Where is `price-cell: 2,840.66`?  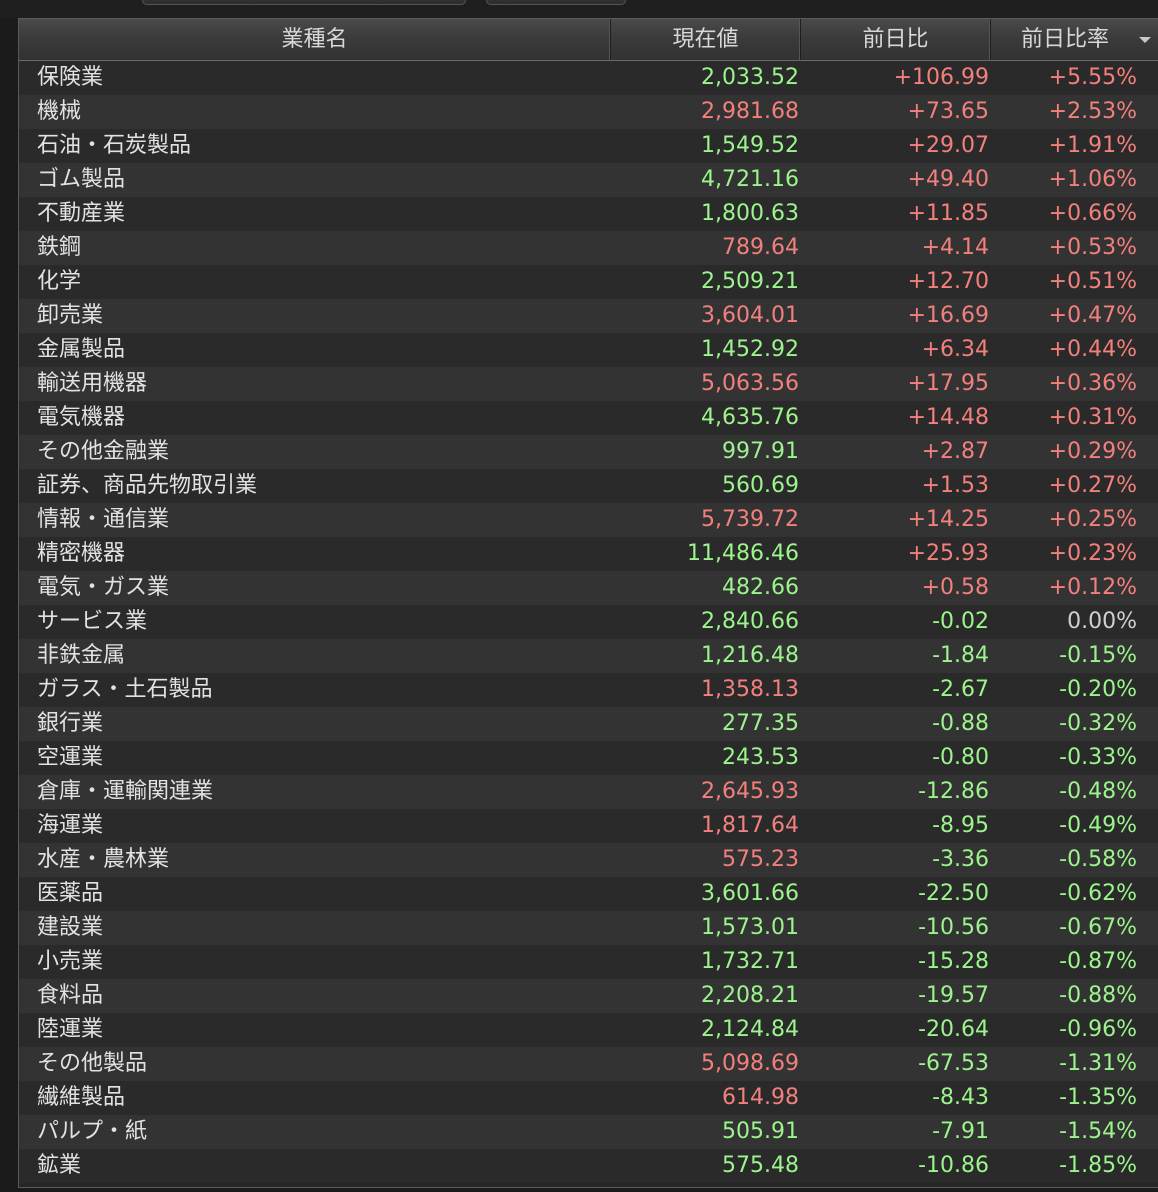 price-cell: 2,840.66 is located at coordinates (750, 621).